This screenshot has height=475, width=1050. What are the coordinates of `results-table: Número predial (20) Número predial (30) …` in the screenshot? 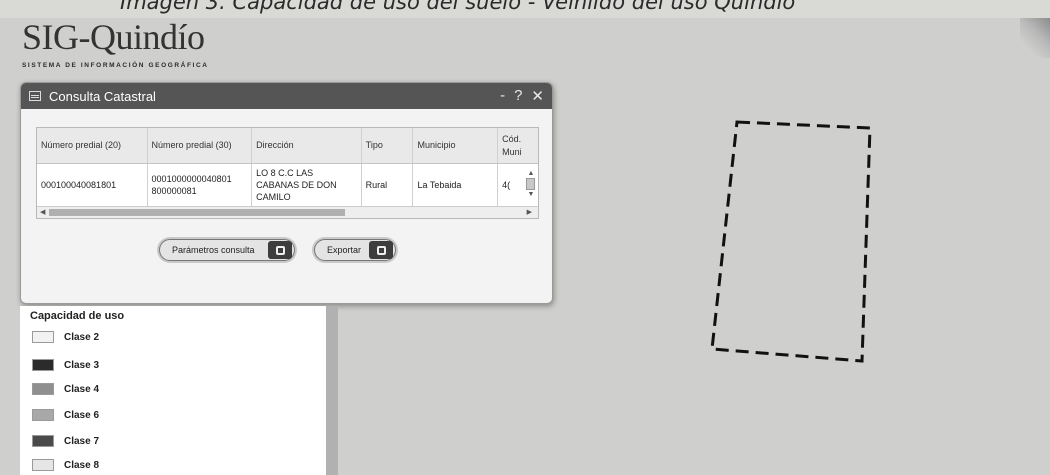 It's located at (287, 173).